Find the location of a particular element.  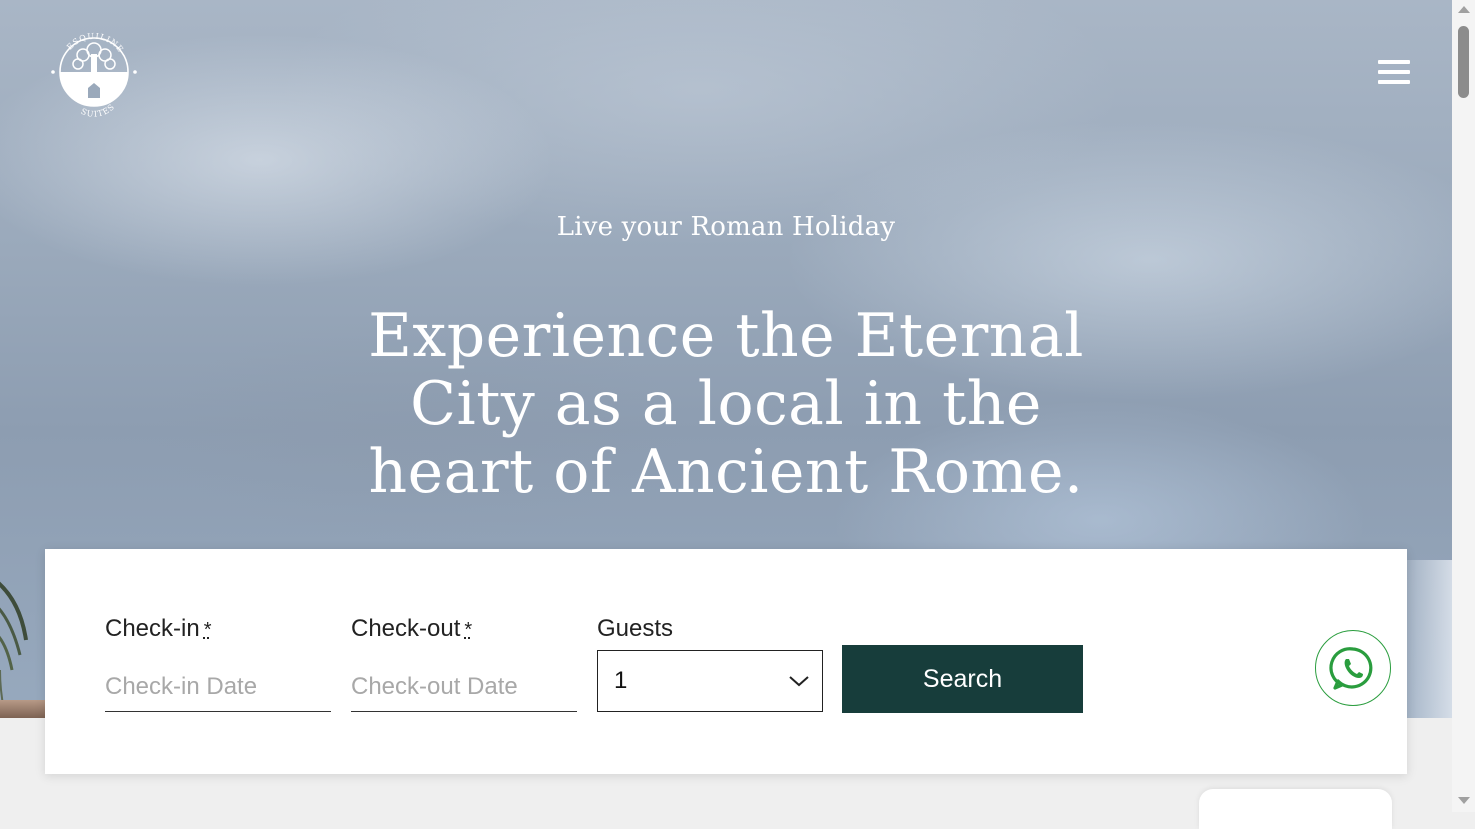

checkin-date-input is located at coordinates (218, 687).